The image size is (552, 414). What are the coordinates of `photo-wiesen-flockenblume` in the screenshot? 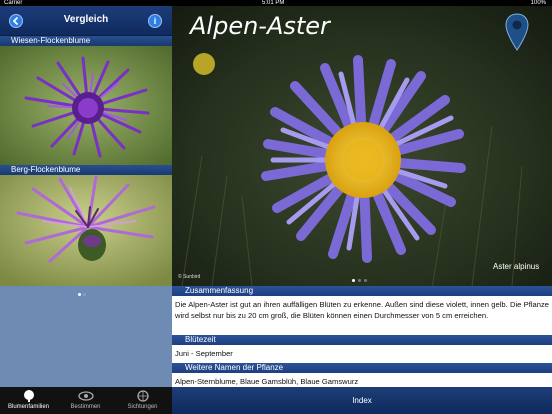 It's located at (86, 105).